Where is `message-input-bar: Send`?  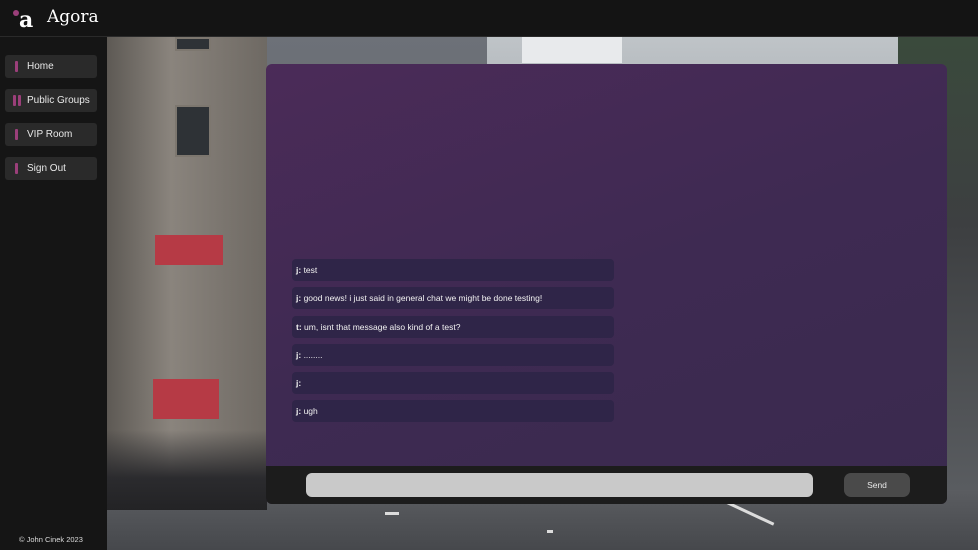
message-input-bar: Send is located at coordinates (606, 485).